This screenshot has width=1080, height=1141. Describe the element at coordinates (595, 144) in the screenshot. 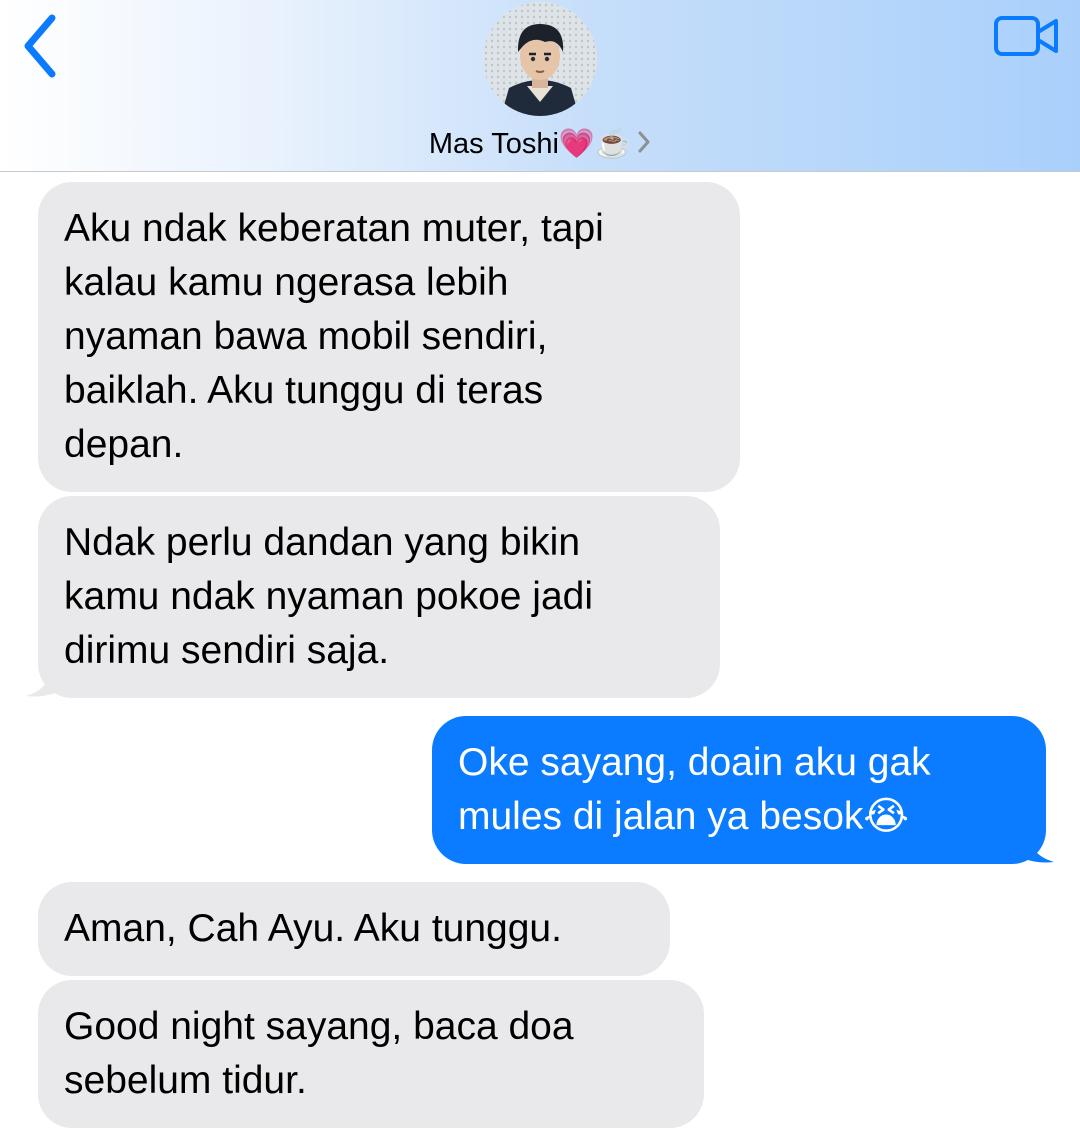

I see `contact-name-emoji: 💗☕️` at that location.